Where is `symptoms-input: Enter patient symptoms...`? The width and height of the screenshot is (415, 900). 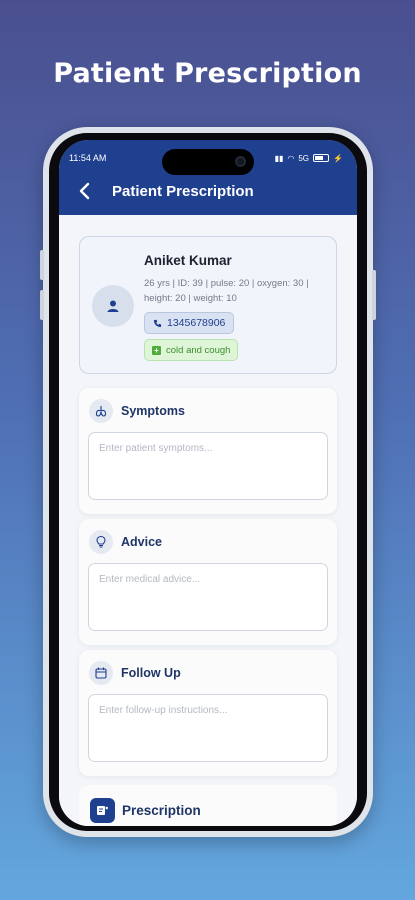
symptoms-input: Enter patient symptoms... is located at coordinates (208, 466).